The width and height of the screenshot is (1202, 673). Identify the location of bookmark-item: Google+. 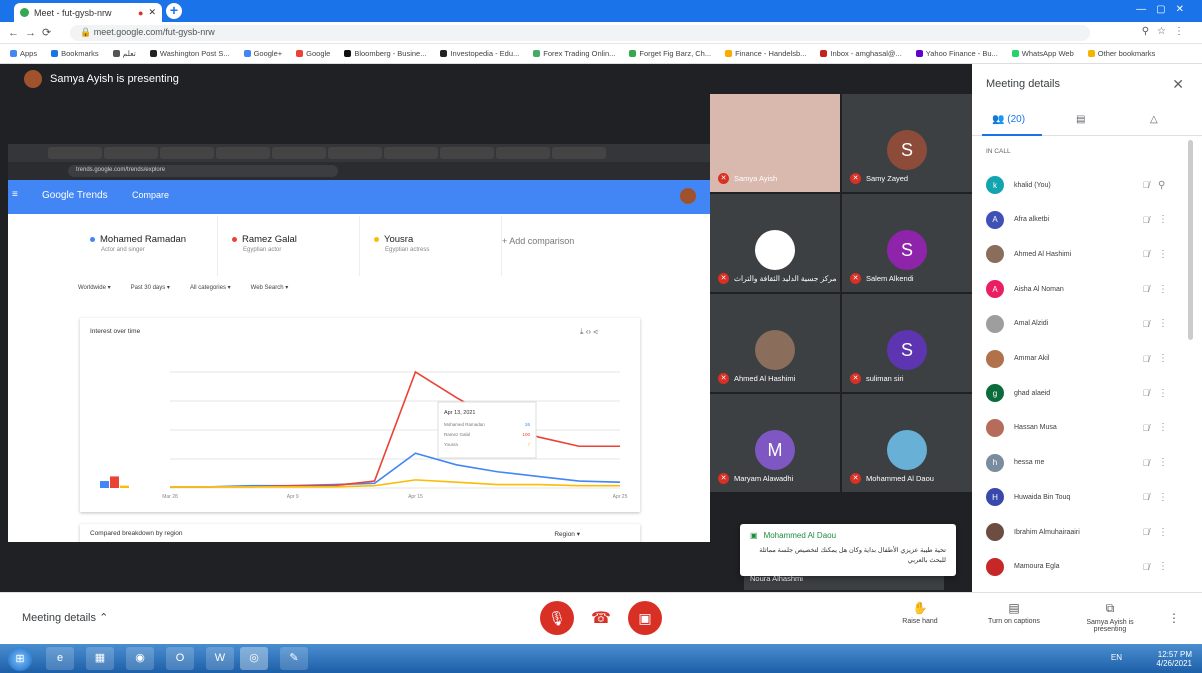
(262, 53).